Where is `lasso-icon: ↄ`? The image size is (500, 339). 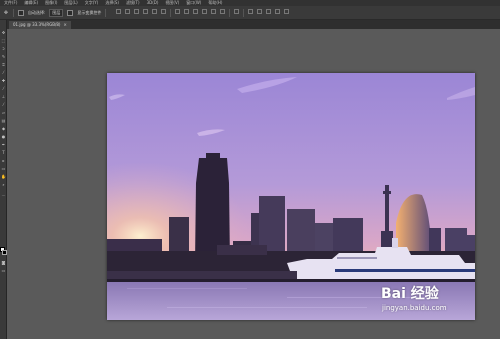 lasso-icon: ↄ is located at coordinates (3, 48).